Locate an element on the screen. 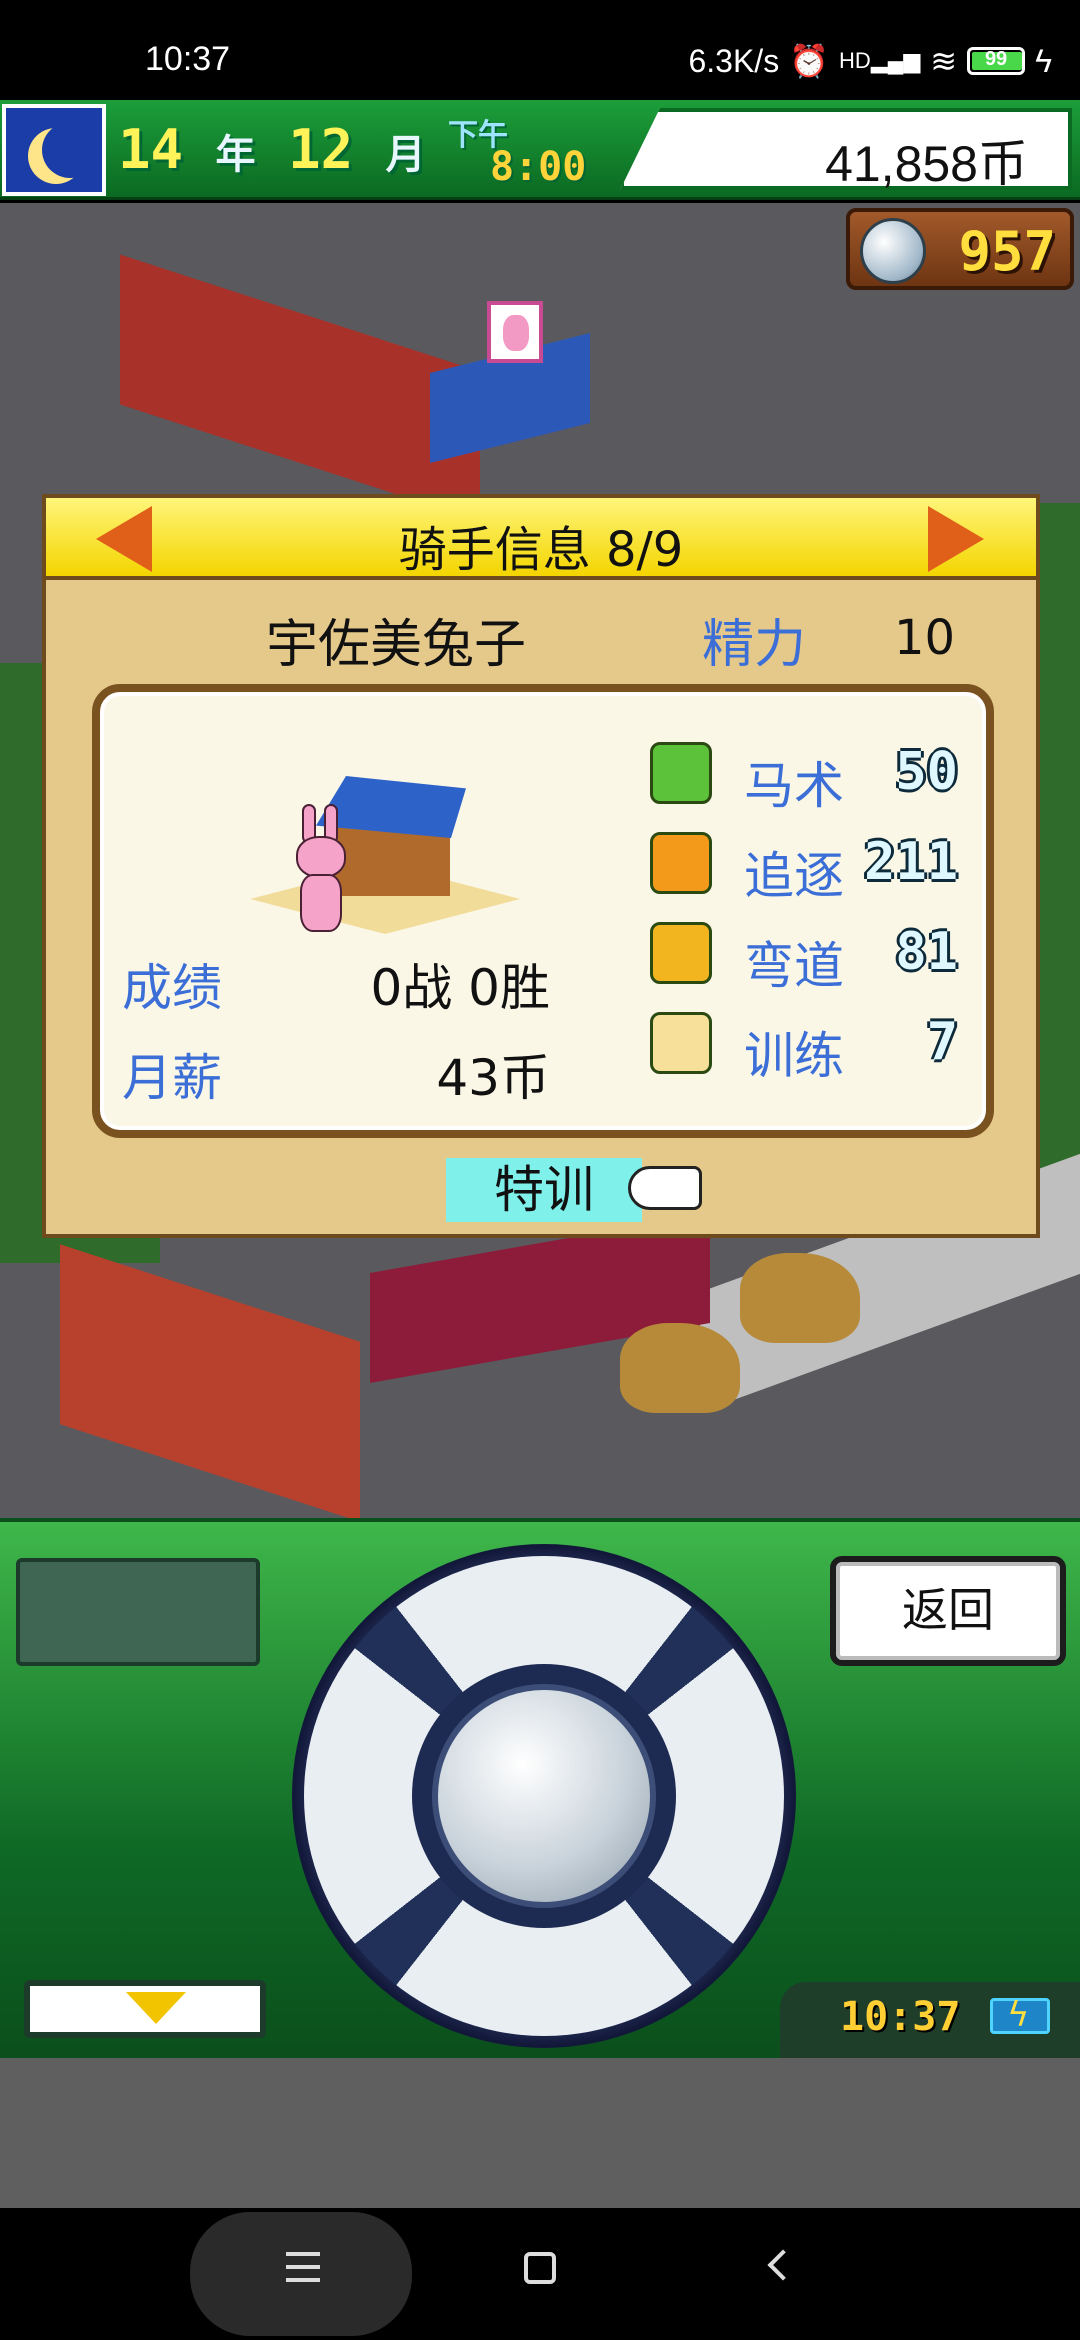 The image size is (1080, 2340). night-indicator is located at coordinates (54, 150).